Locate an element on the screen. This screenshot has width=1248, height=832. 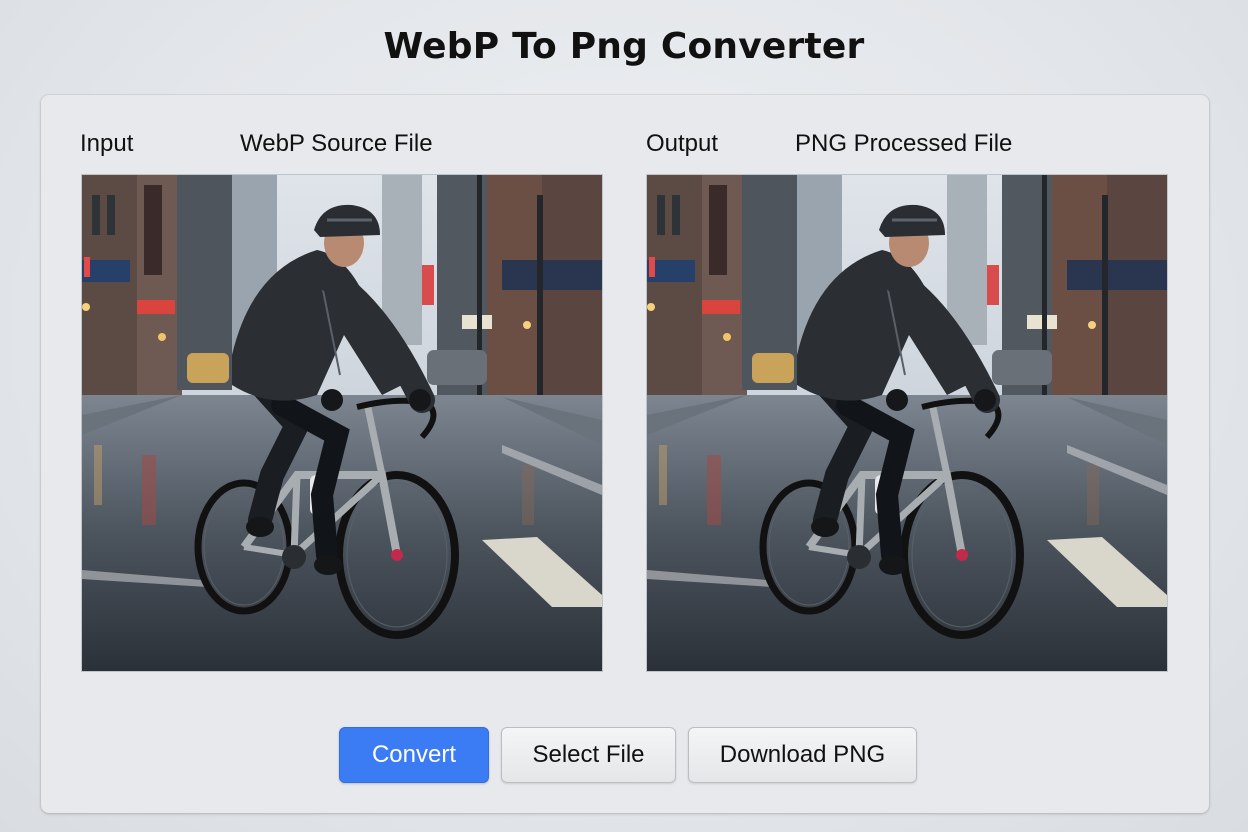
input-label: Input is located at coordinates (107, 143).